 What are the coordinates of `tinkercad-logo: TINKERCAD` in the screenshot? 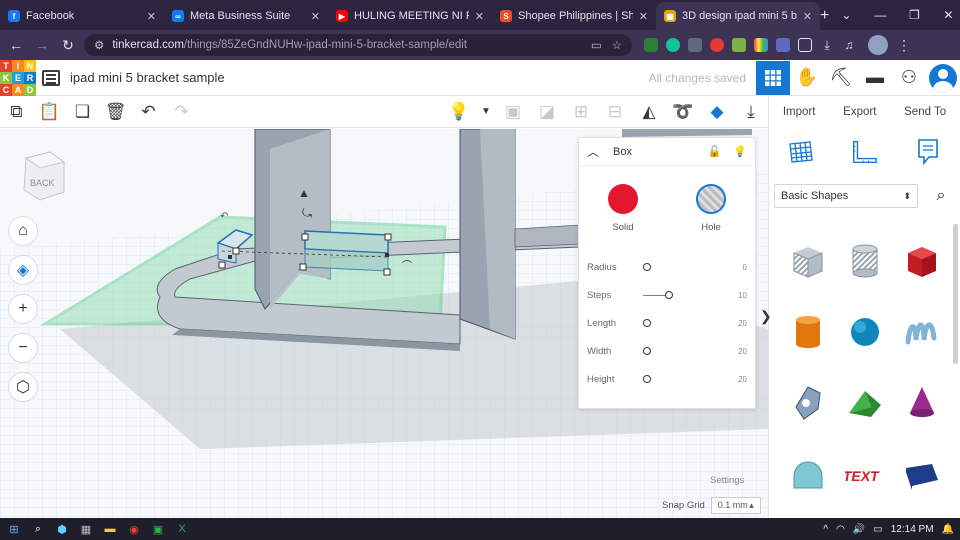 It's located at (18, 77).